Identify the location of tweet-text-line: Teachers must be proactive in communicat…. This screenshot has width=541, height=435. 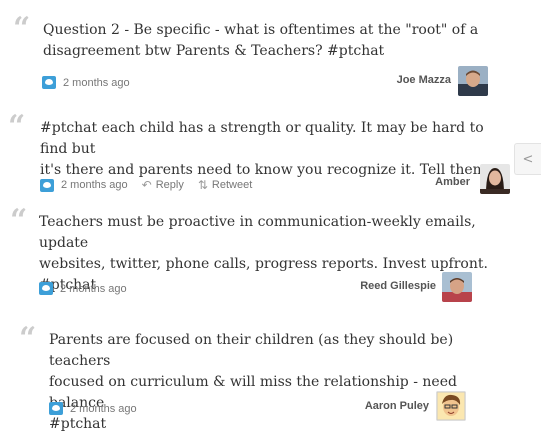
(257, 232).